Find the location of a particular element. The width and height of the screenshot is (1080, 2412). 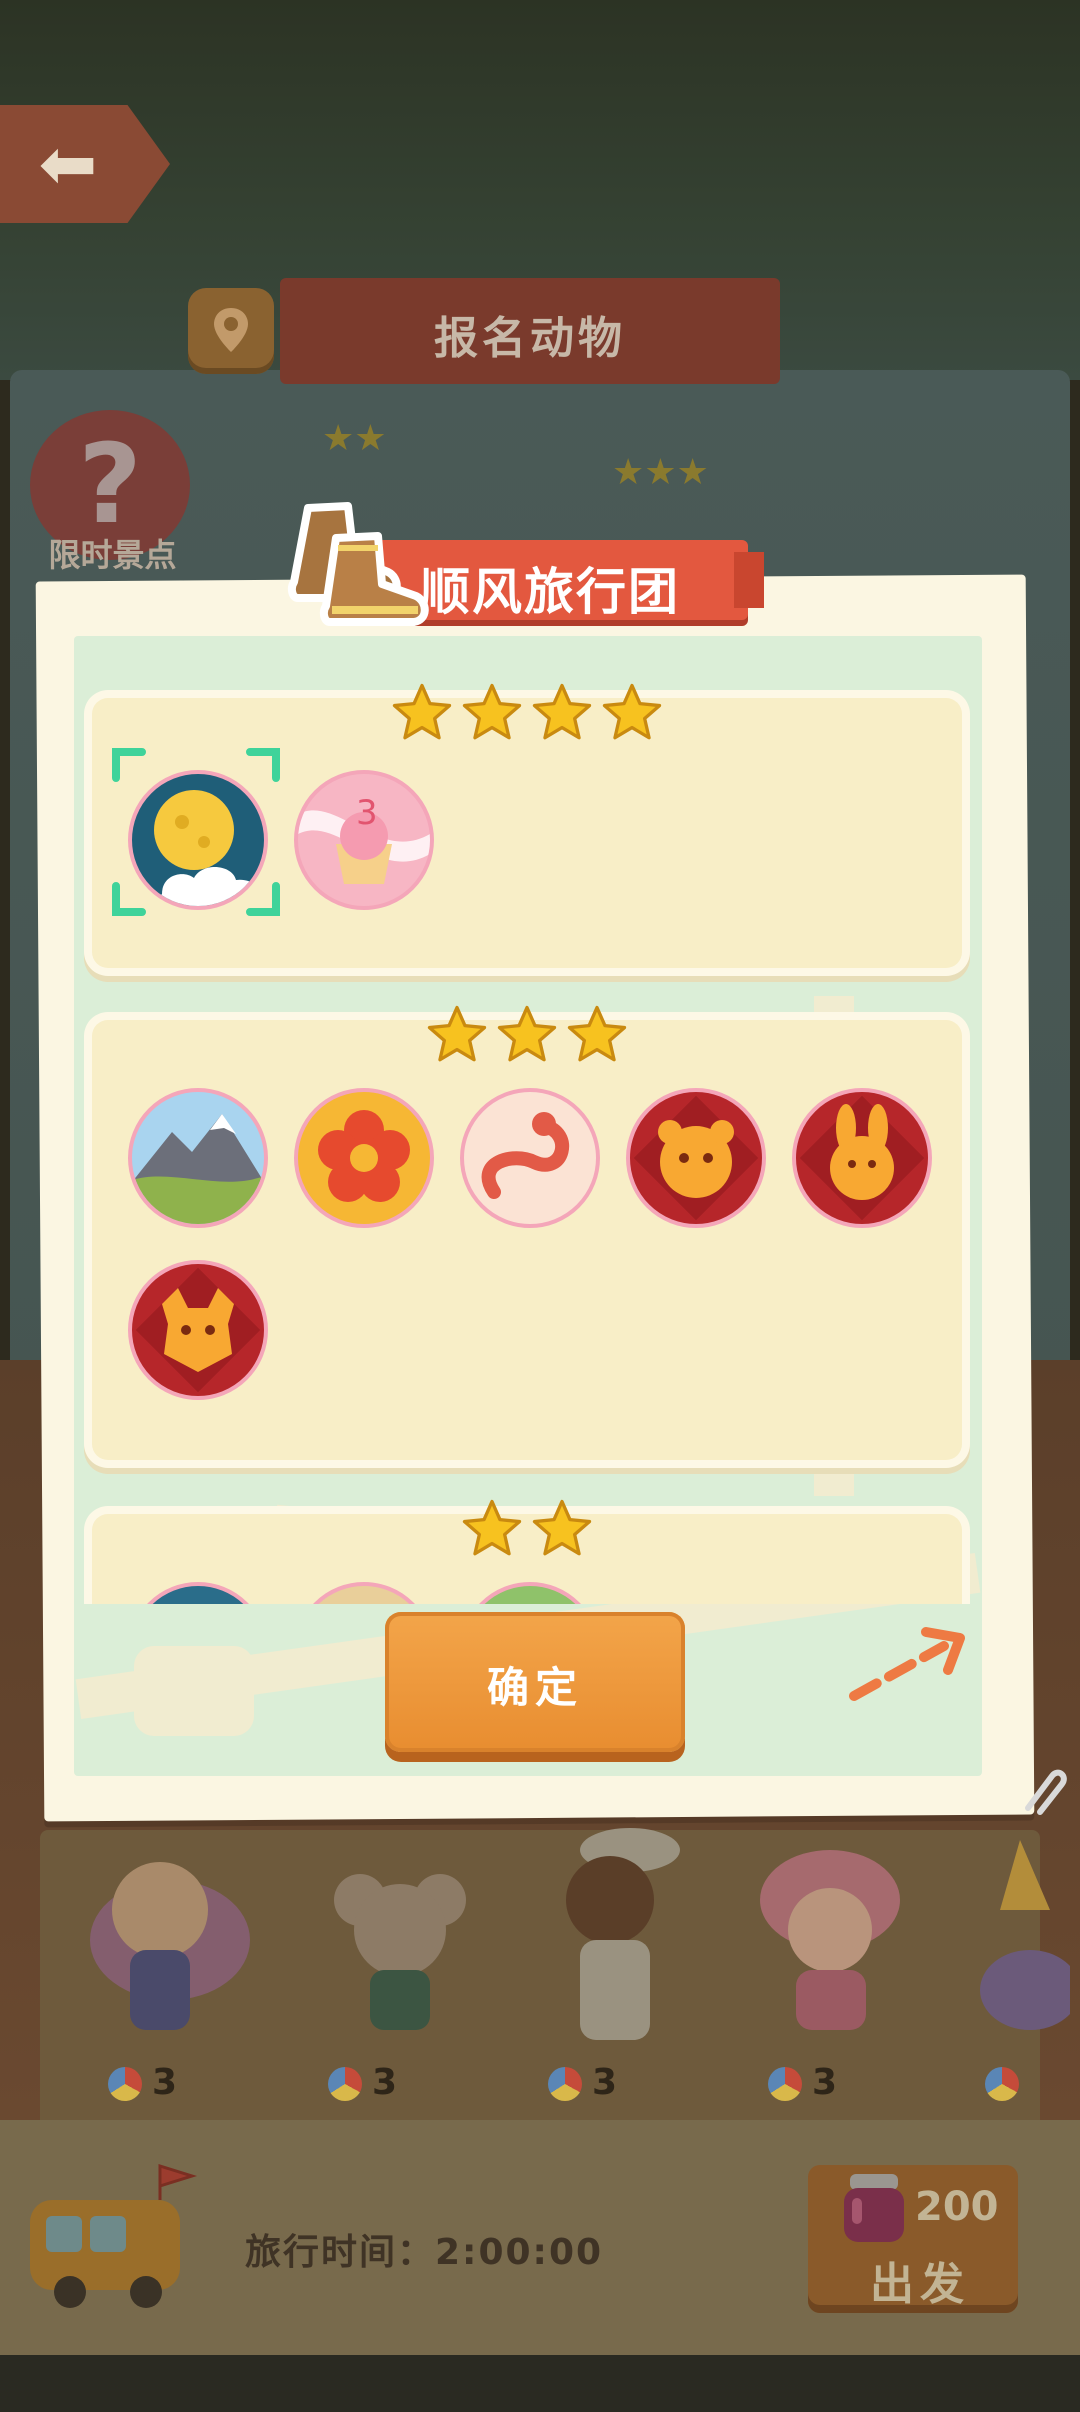

bg-star-icon: ★★ is located at coordinates (354, 438).